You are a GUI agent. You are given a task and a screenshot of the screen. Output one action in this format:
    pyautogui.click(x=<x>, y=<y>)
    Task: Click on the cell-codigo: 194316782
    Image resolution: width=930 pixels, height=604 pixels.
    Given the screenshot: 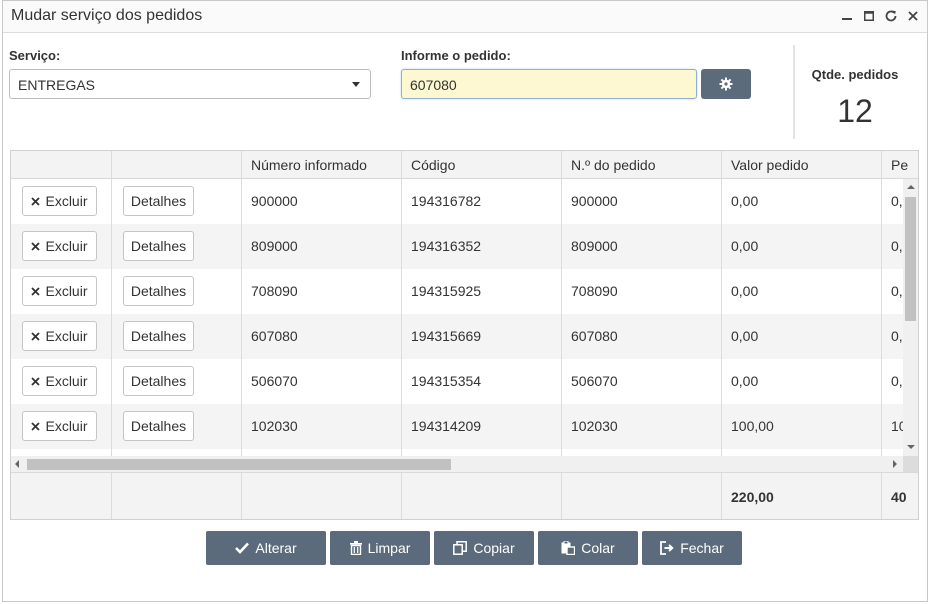 What is the action you would take?
    pyautogui.click(x=446, y=201)
    